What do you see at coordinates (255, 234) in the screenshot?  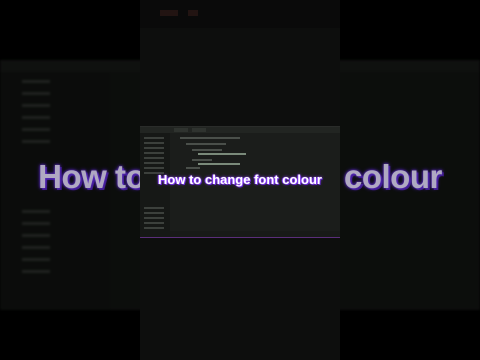 I see `editor-status-bar` at bounding box center [255, 234].